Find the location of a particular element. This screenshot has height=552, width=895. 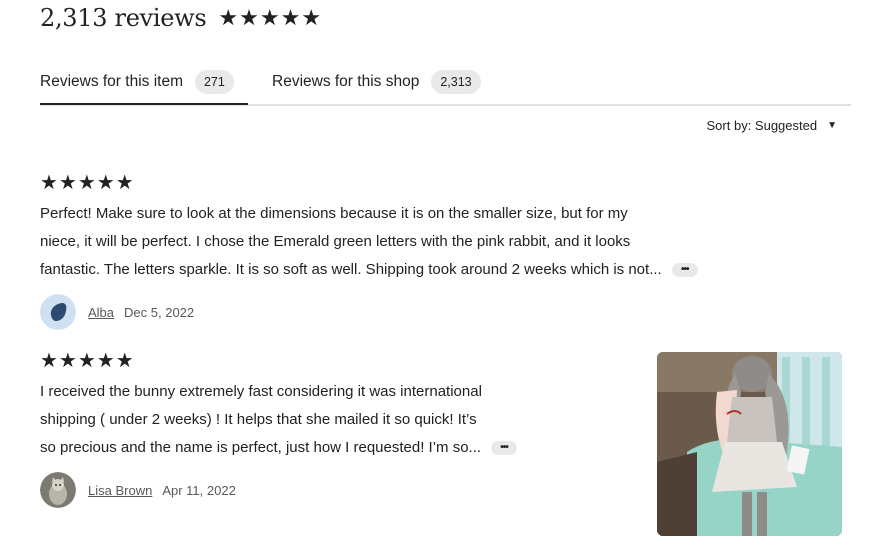

caret-down-icon: ▼ is located at coordinates (832, 125).